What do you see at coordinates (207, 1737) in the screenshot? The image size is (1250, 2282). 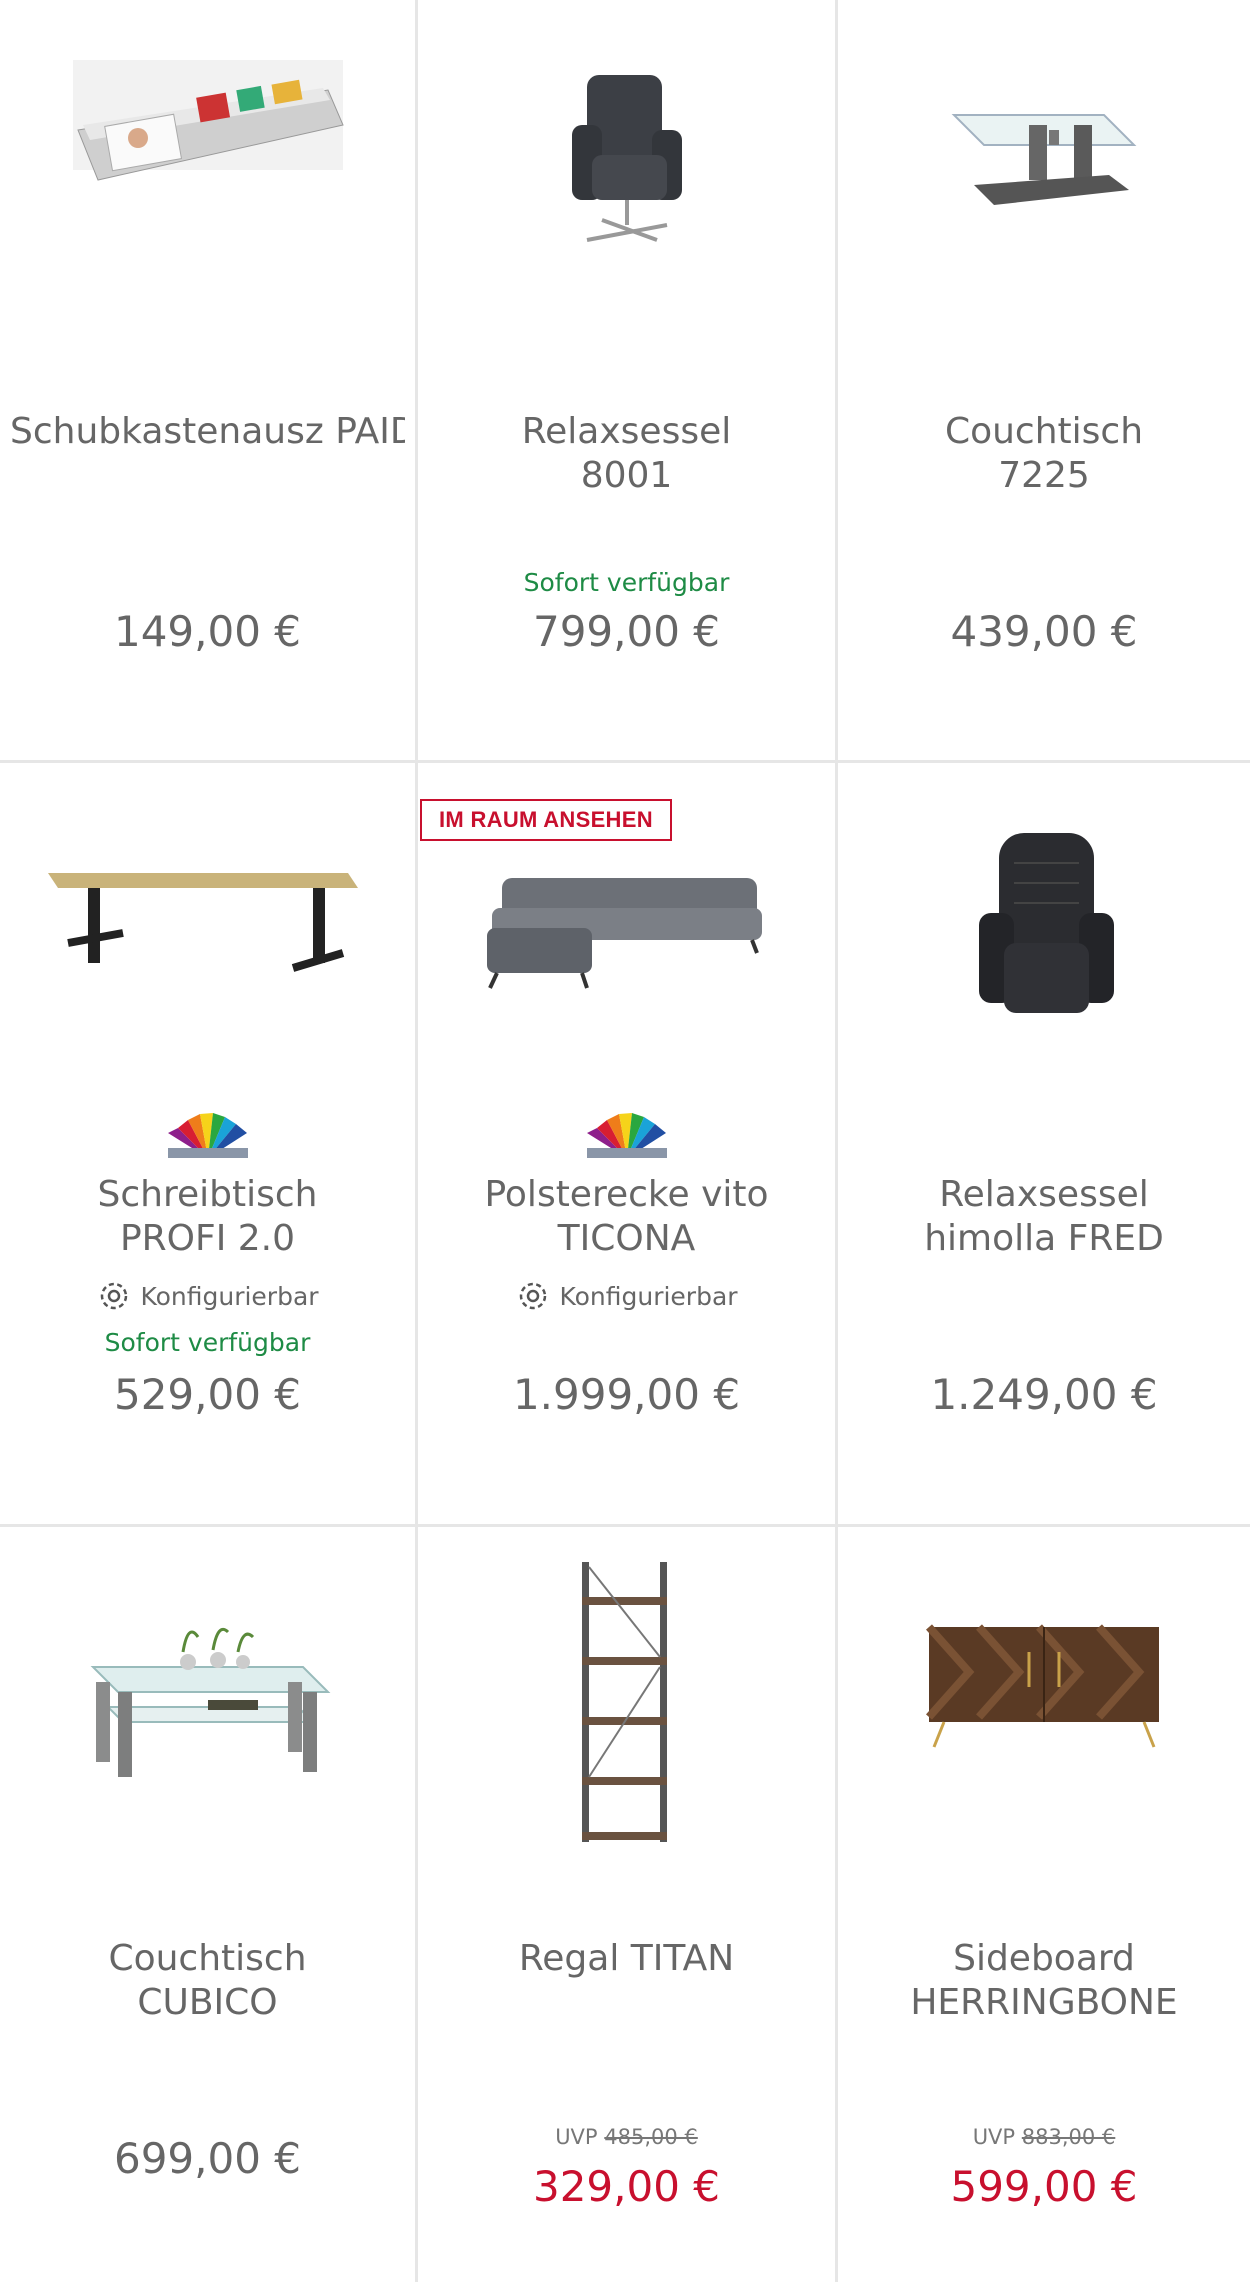 I see `glass-table-cubico-image` at bounding box center [207, 1737].